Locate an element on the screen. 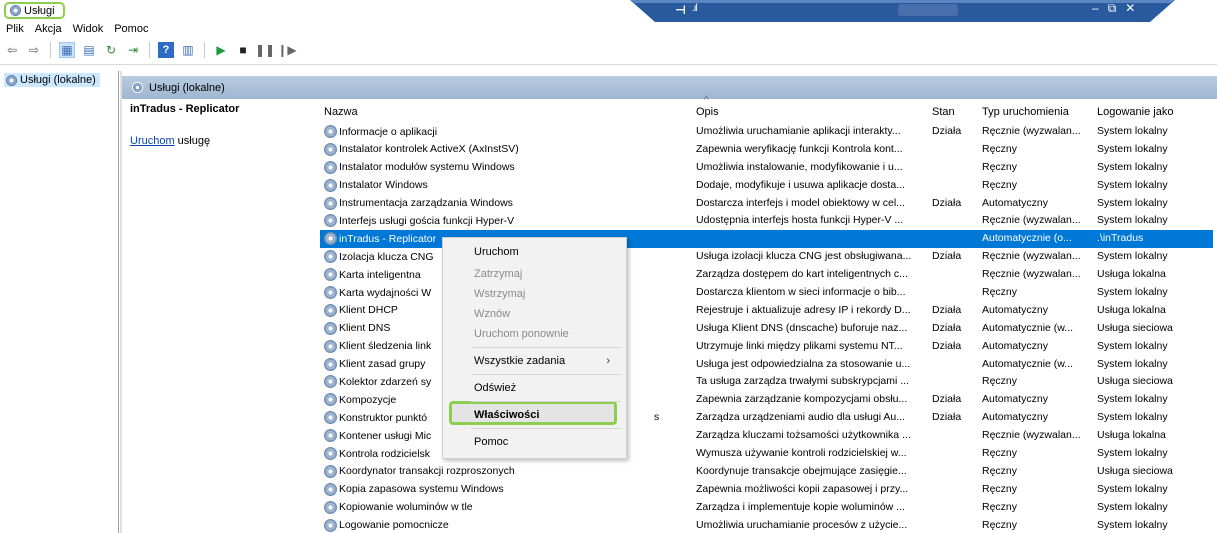 The height and width of the screenshot is (533, 1217). remote-host-name is located at coordinates (928, 10).